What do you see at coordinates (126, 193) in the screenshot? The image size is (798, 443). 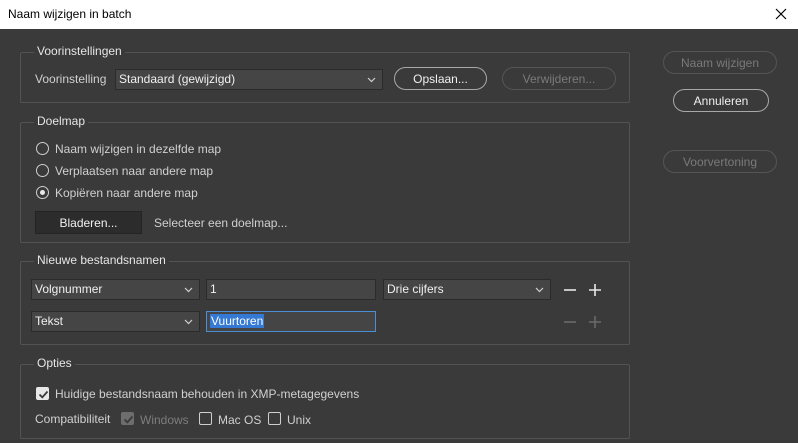 I see `radio-copy-label: Kopiëren naar andere map` at bounding box center [126, 193].